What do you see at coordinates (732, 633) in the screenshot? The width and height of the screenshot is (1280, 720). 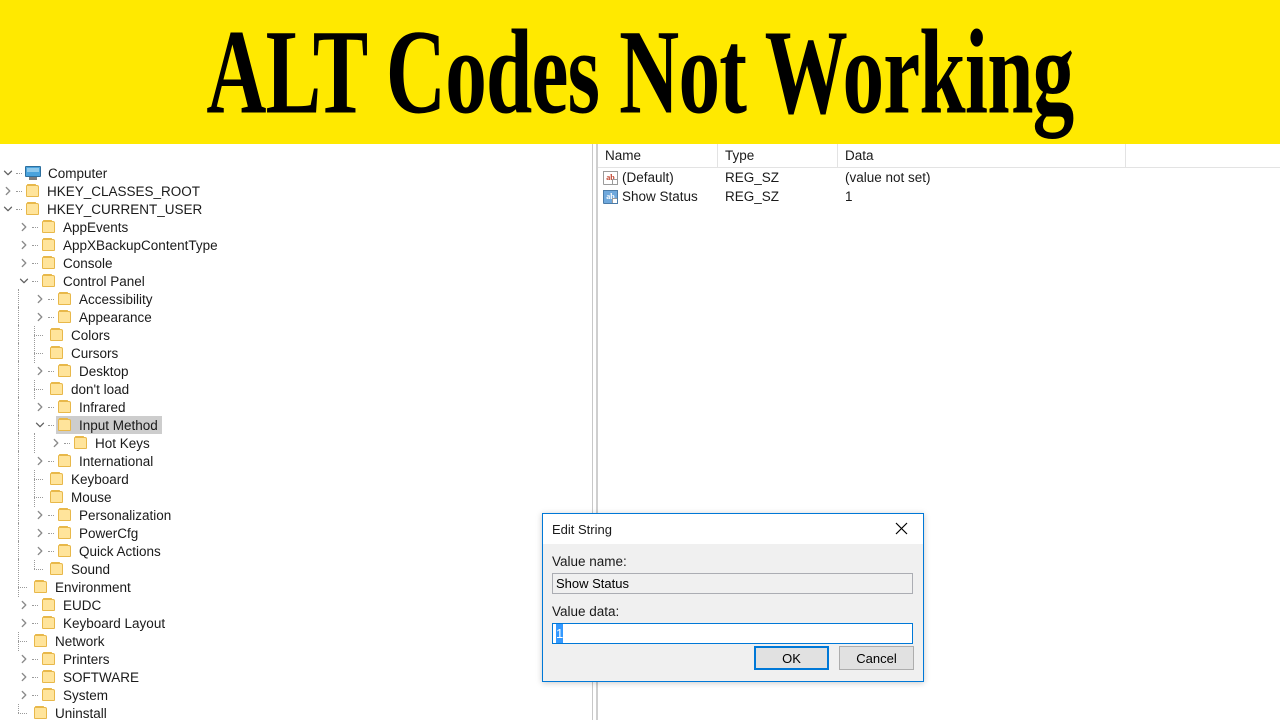 I see `value-data-input: 1` at bounding box center [732, 633].